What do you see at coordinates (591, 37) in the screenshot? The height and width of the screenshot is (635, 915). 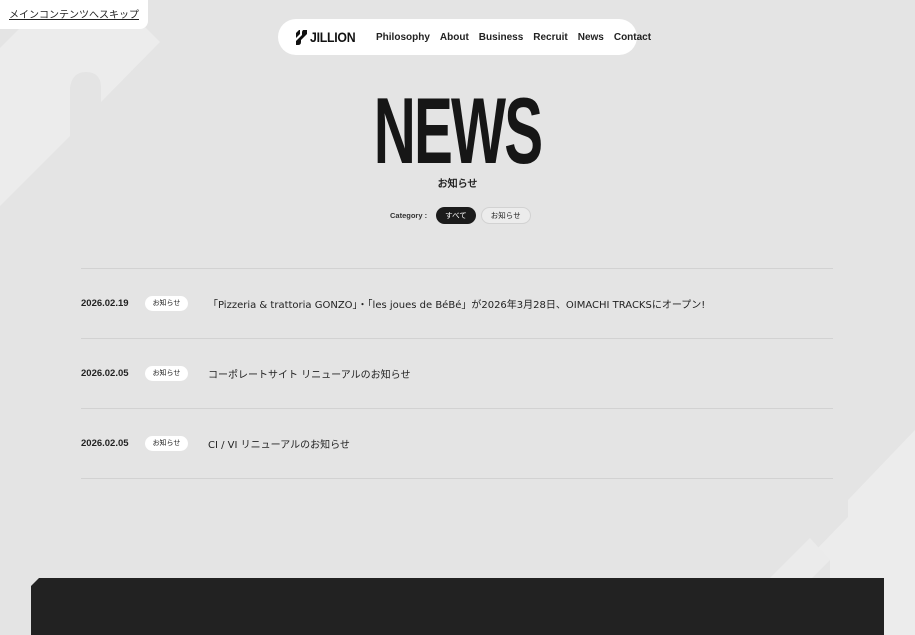 I see `nav-link-news: News` at bounding box center [591, 37].